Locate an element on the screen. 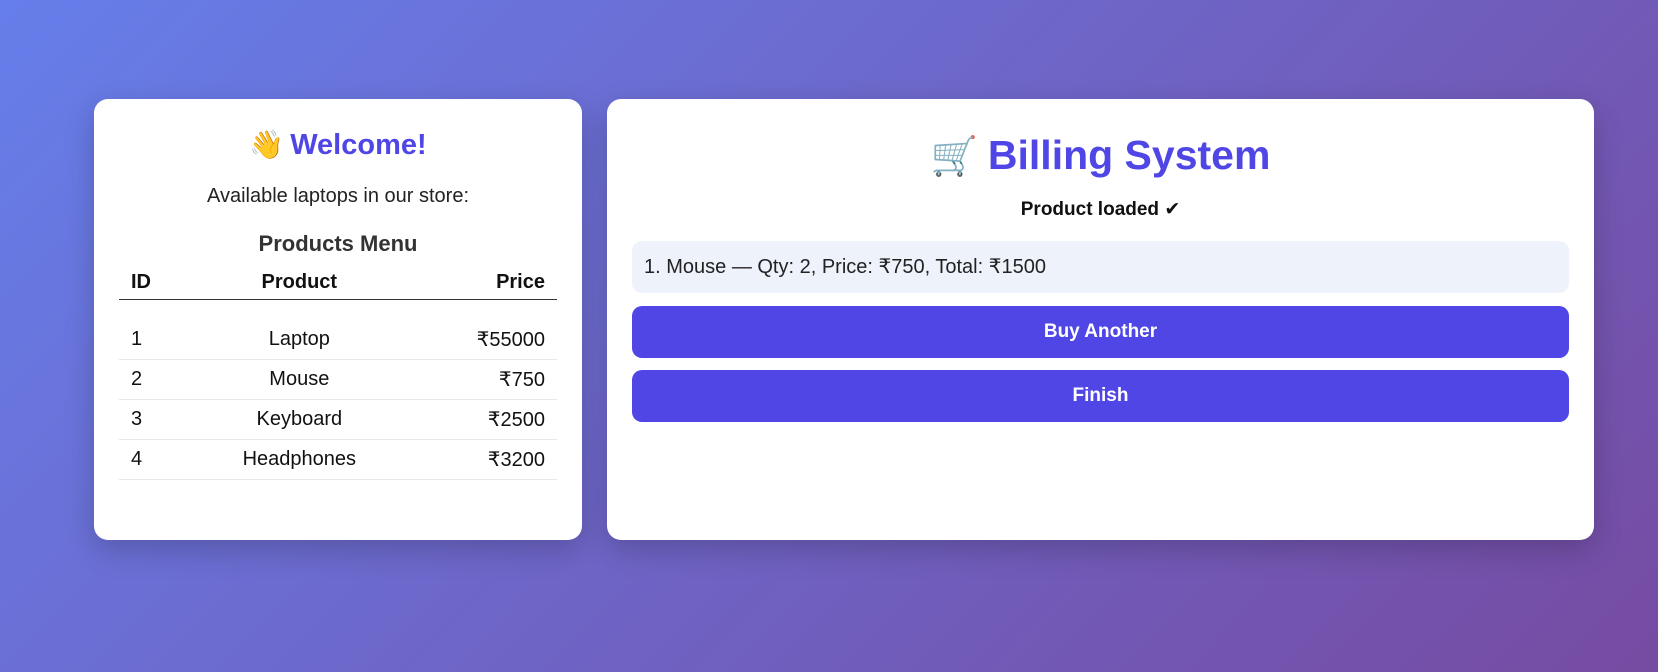 The width and height of the screenshot is (1658, 672). product-id: 3 is located at coordinates (154, 419).